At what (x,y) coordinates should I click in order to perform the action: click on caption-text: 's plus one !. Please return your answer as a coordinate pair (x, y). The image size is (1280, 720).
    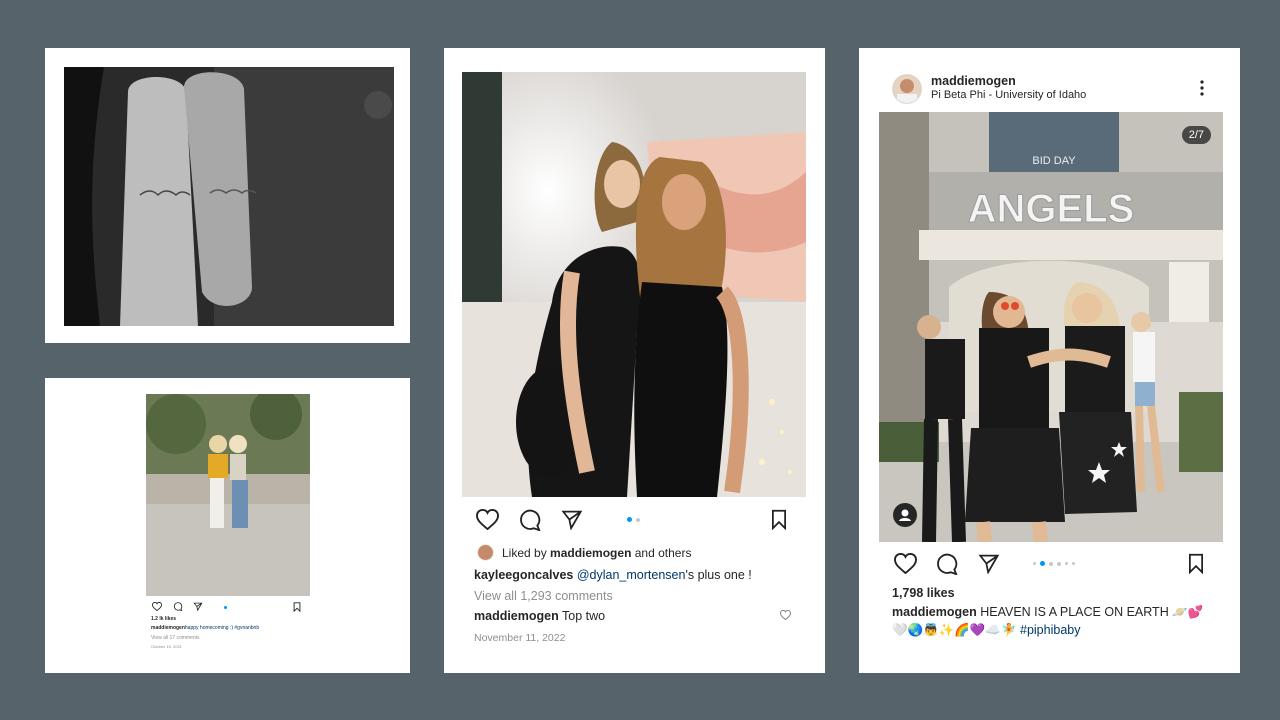
    Looking at the image, I should click on (718, 575).